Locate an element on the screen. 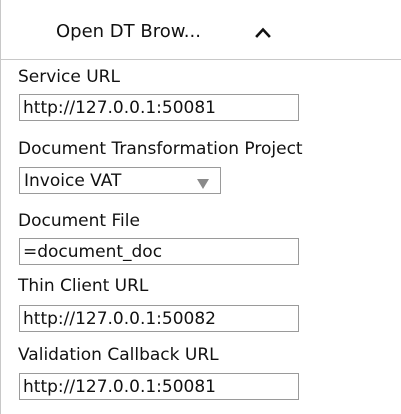  project-label: Document Transformation Project is located at coordinates (160, 149).